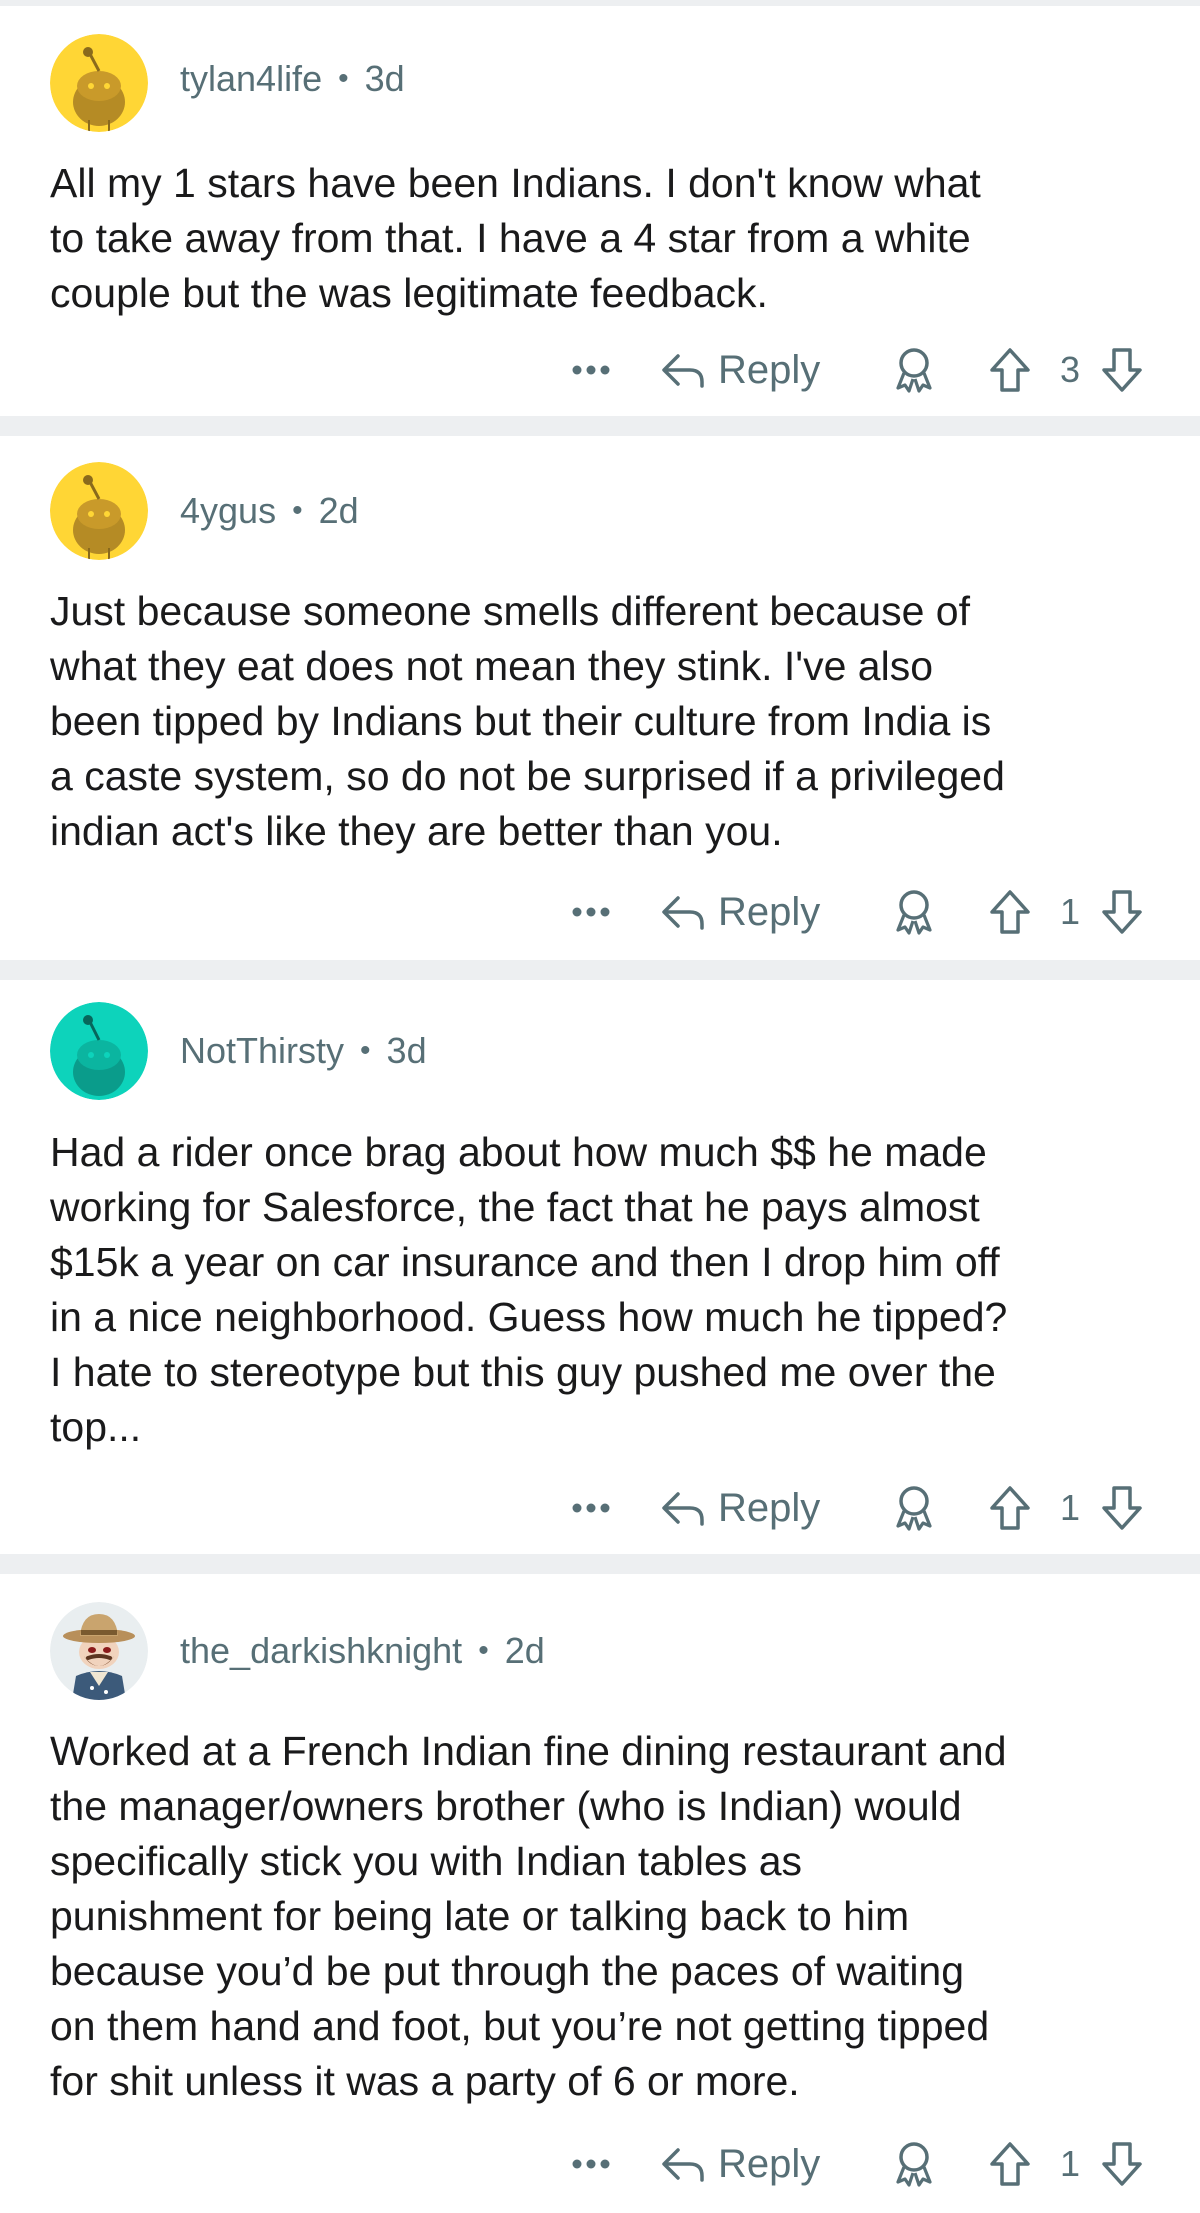 This screenshot has height=2213, width=1200. Describe the element at coordinates (1070, 369) in the screenshot. I see `vote-score: 3` at that location.